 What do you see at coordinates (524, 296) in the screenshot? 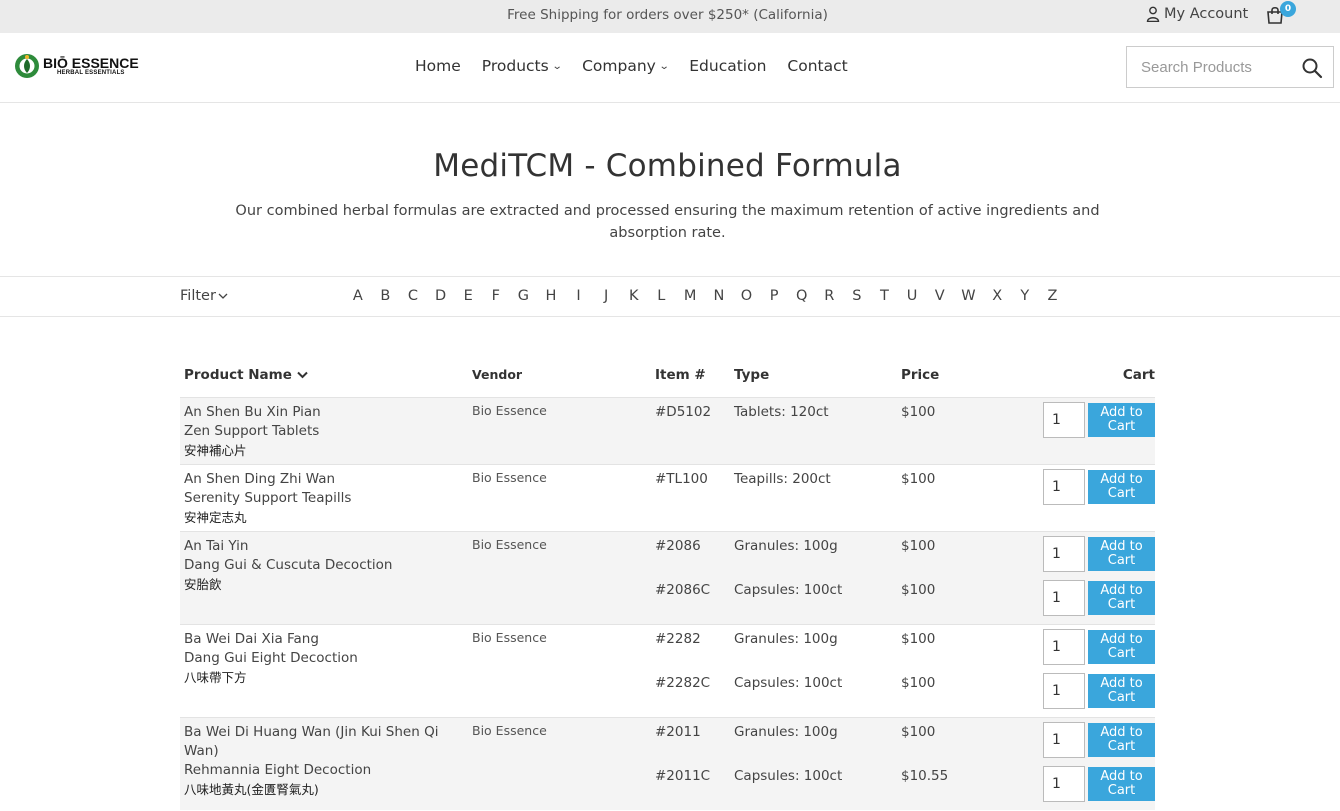
I see `filter-letter: G` at bounding box center [524, 296].